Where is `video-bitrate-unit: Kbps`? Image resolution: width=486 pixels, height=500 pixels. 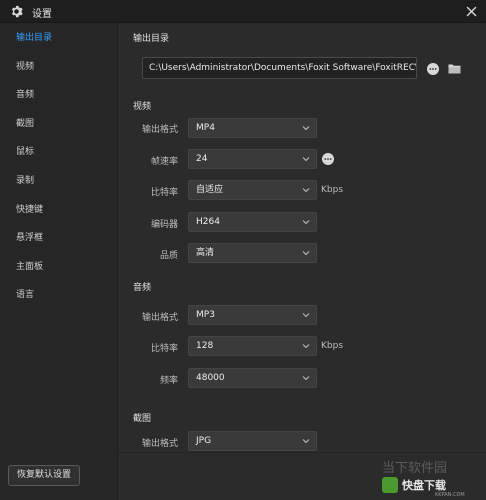
video-bitrate-unit: Kbps is located at coordinates (332, 190).